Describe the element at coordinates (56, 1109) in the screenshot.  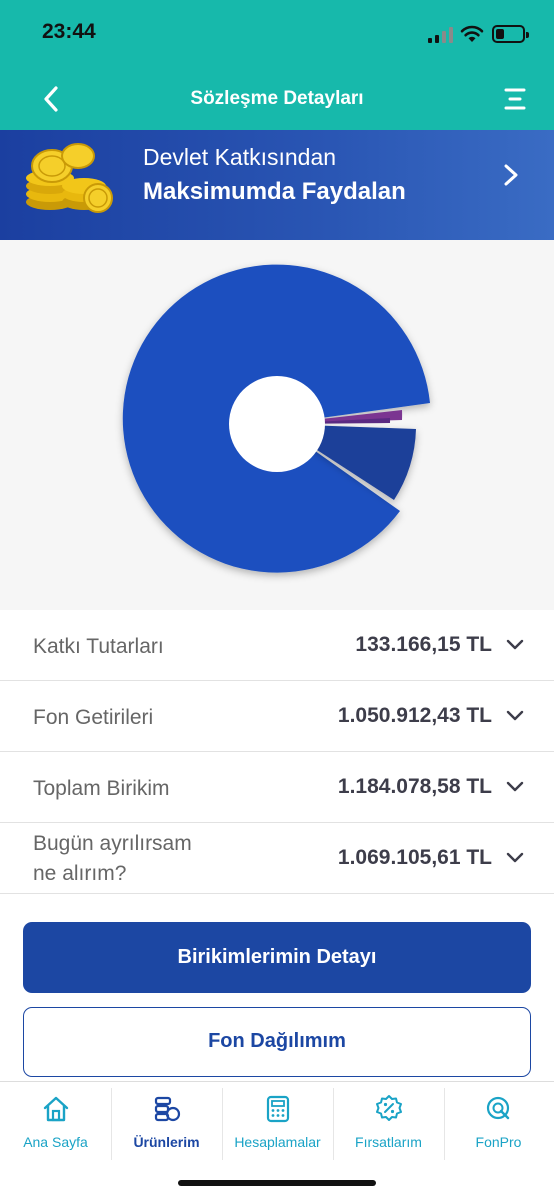
I see `home-icon` at that location.